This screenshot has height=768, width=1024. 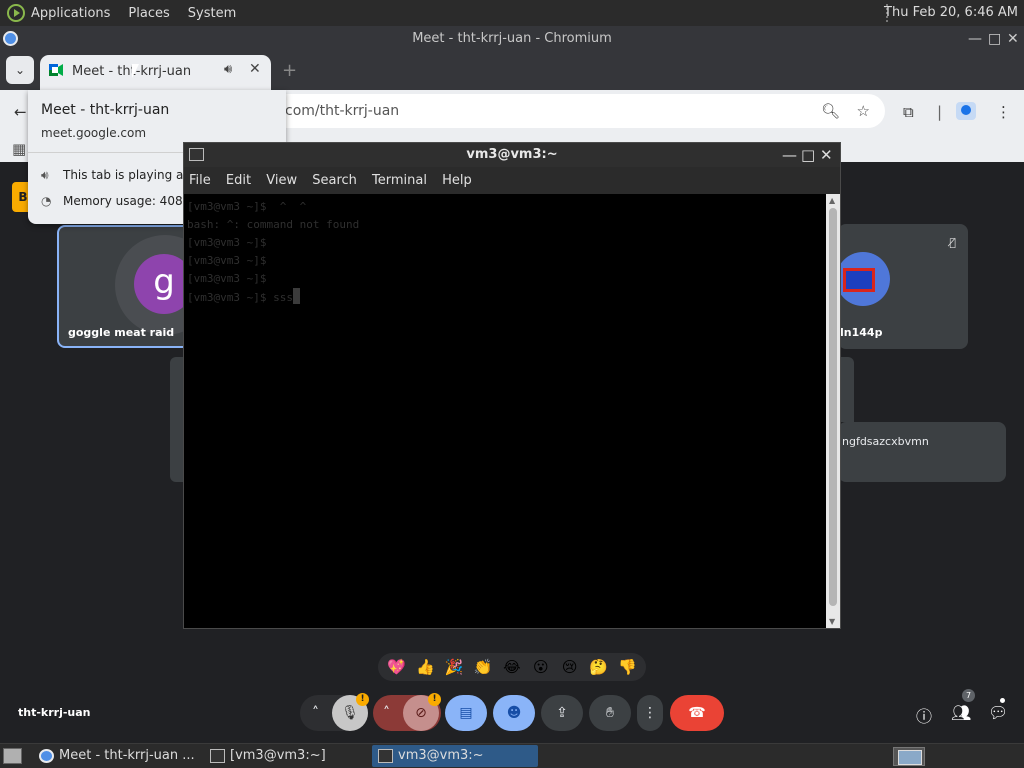 I want to click on camera-warning-badge: !, so click(x=434, y=699).